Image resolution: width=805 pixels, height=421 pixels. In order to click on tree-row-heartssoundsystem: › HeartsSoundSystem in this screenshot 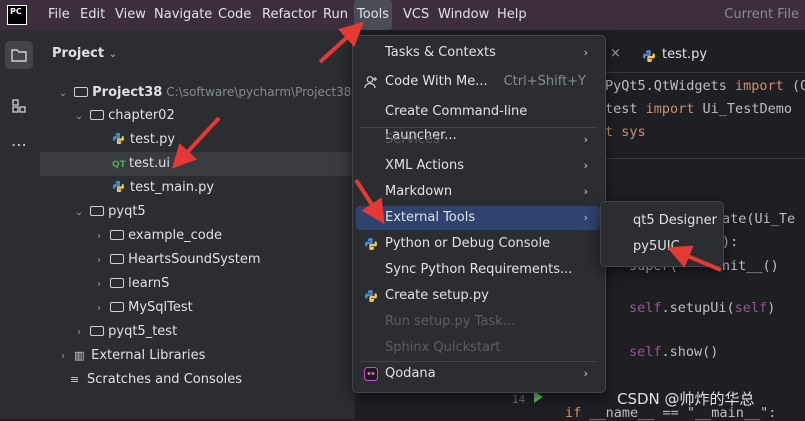, I will do `click(197, 260)`.